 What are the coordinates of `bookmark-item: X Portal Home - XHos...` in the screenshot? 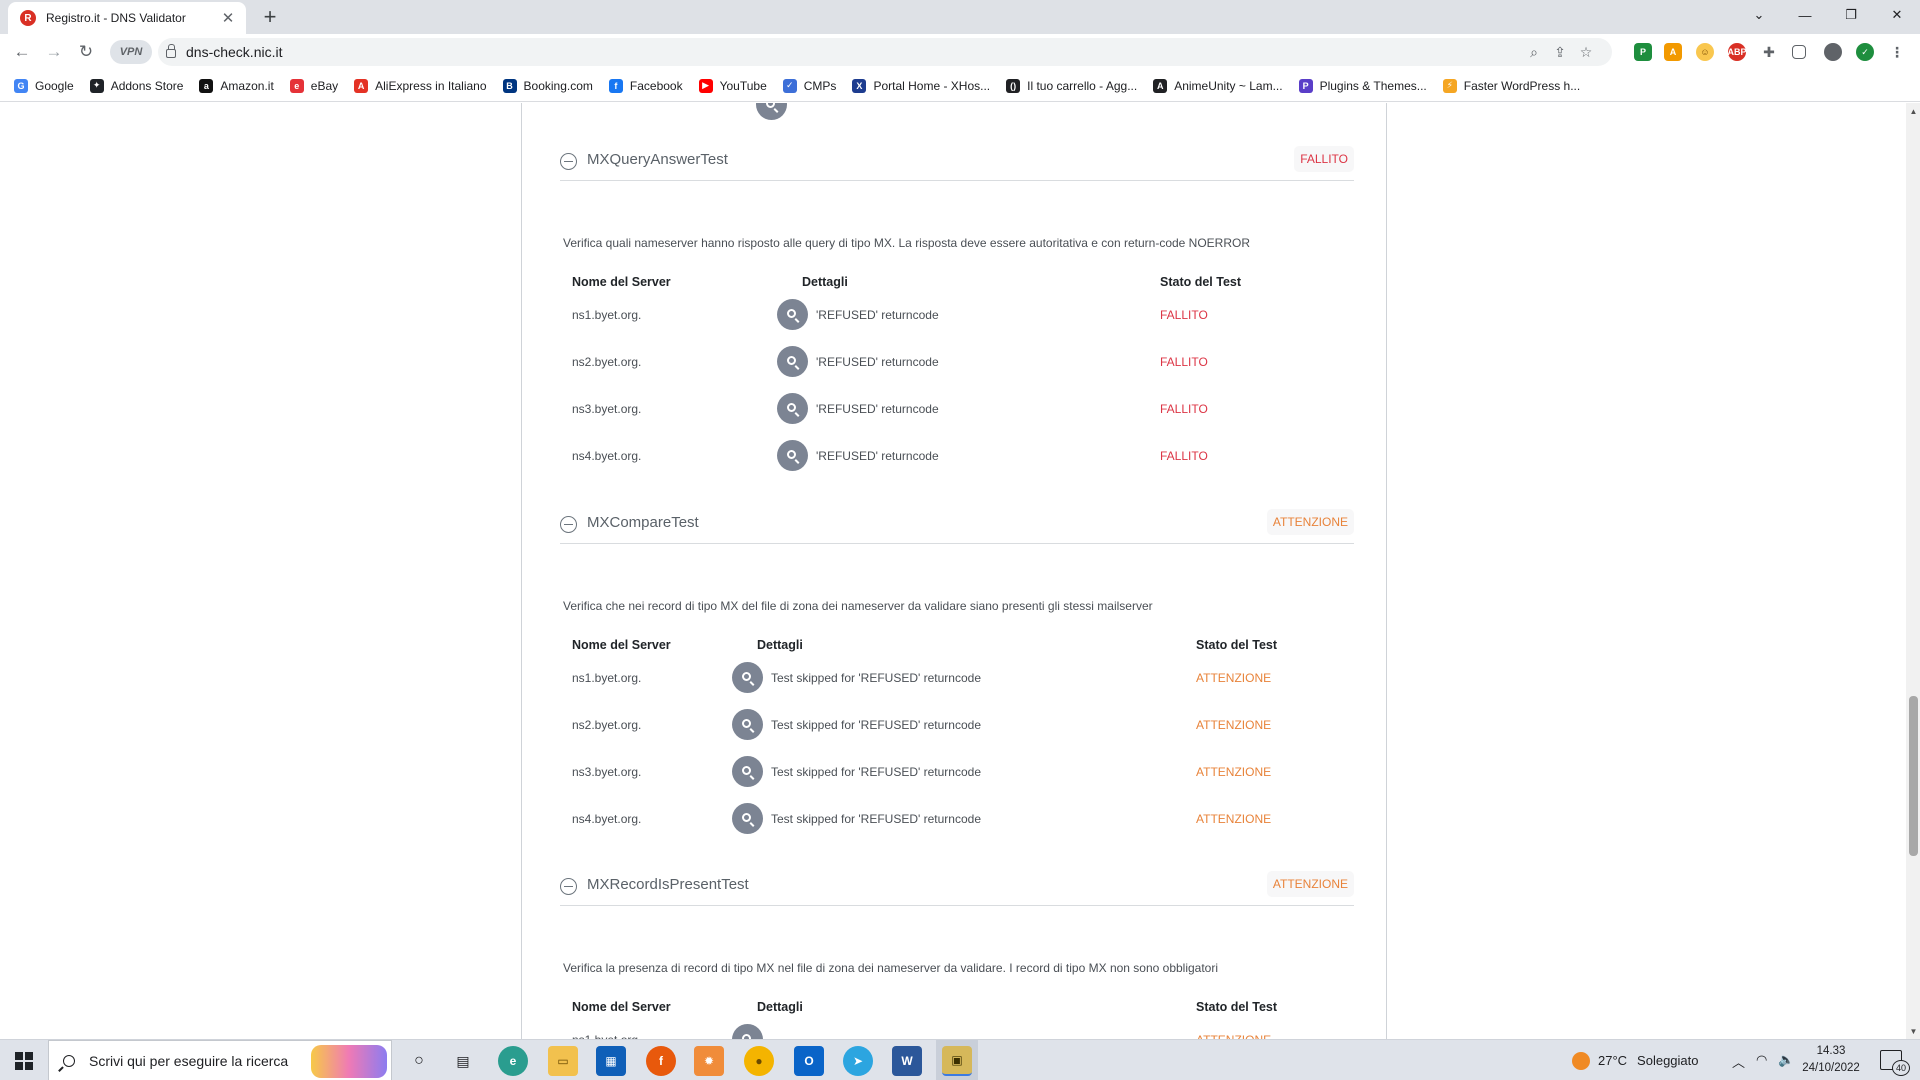 It's located at (921, 85).